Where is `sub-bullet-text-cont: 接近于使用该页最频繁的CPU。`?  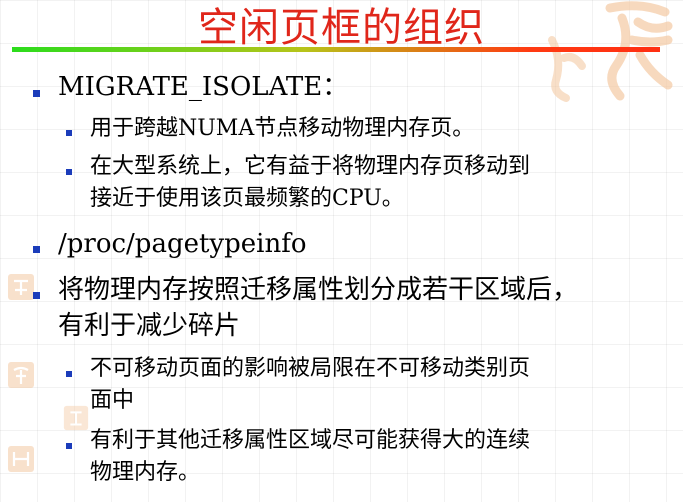 sub-bullet-text-cont: 接近于使用该页最频繁的CPU。 is located at coordinates (247, 198).